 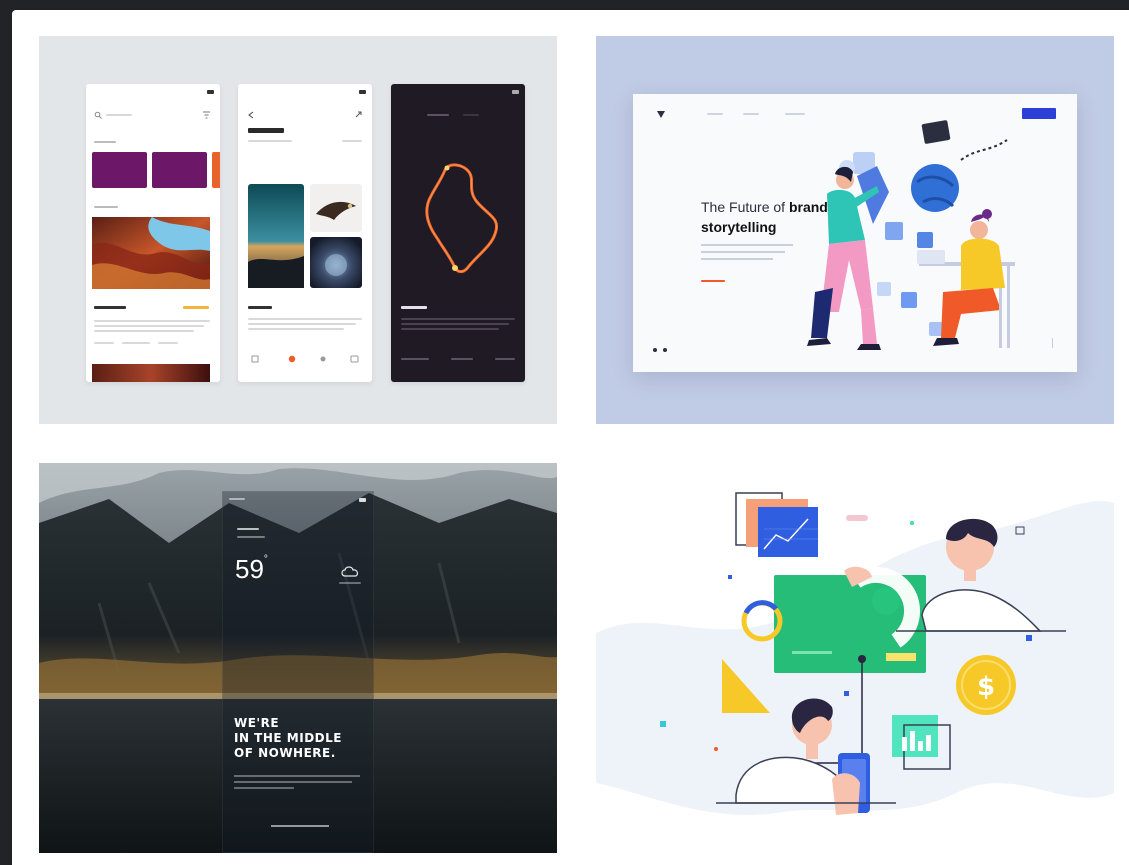 I want to click on brand-logo-icon, so click(x=661, y=114).